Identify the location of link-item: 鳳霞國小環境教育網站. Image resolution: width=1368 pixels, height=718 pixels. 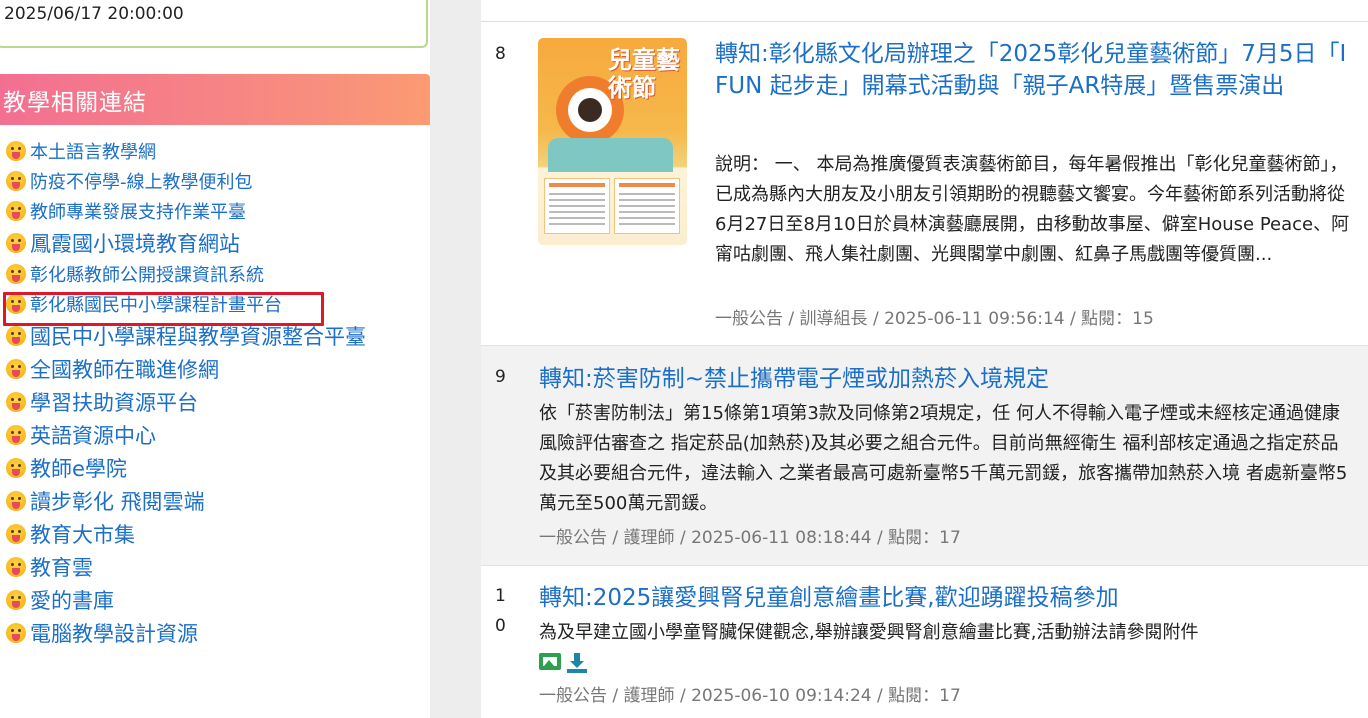
(215, 242).